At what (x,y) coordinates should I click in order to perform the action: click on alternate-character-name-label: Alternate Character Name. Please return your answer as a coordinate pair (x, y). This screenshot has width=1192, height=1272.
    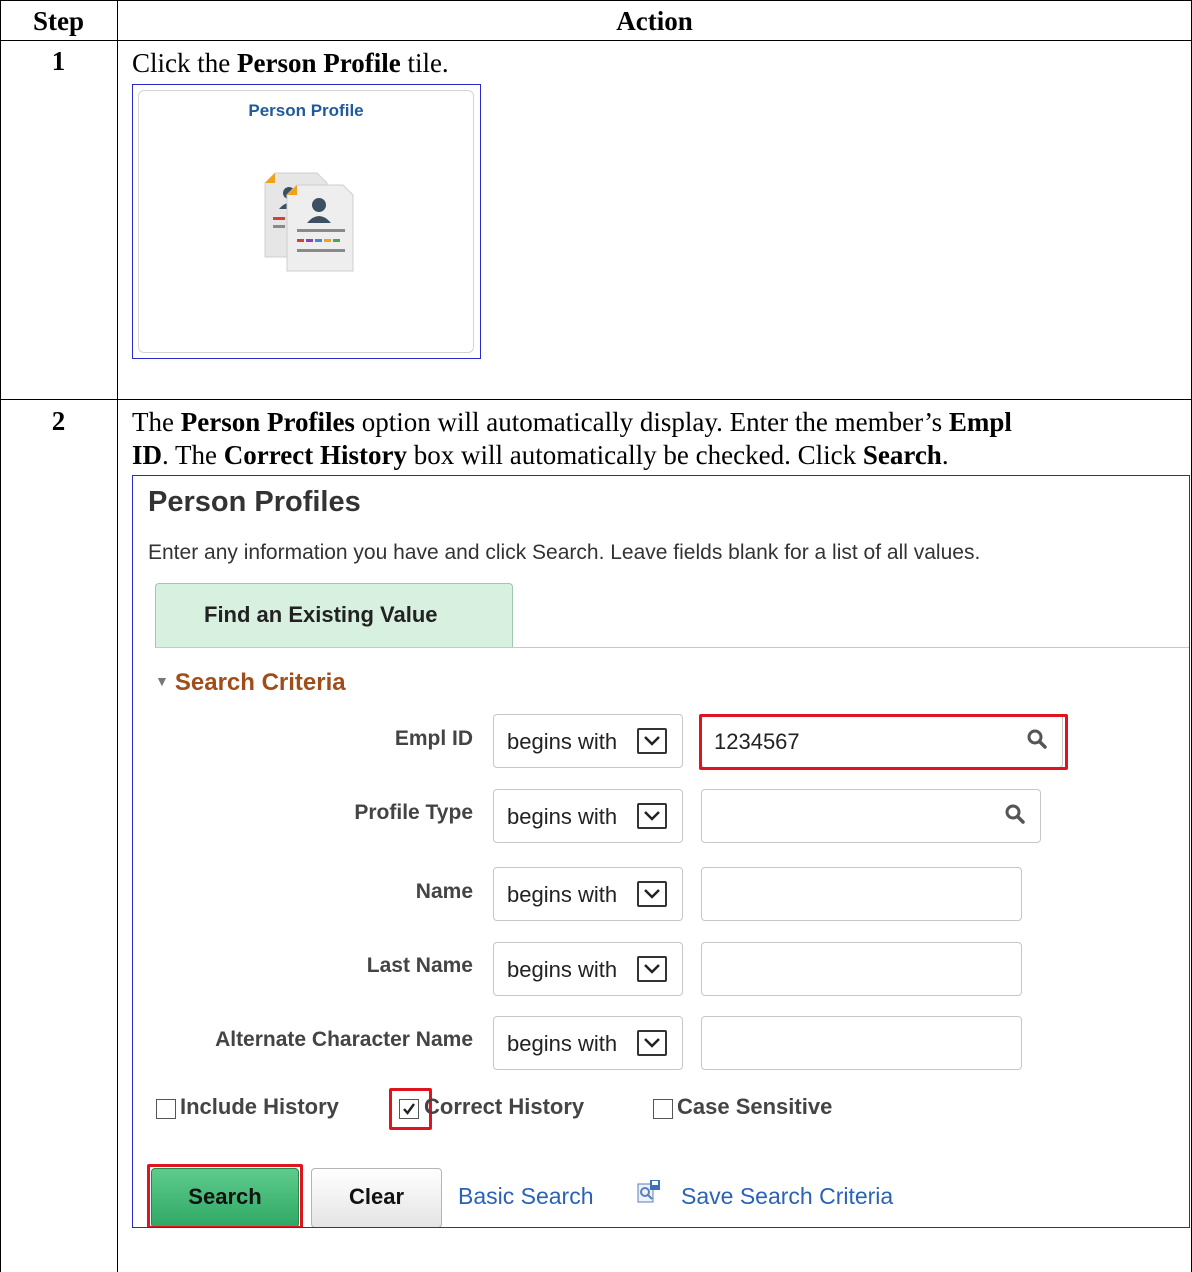
    Looking at the image, I should click on (344, 1039).